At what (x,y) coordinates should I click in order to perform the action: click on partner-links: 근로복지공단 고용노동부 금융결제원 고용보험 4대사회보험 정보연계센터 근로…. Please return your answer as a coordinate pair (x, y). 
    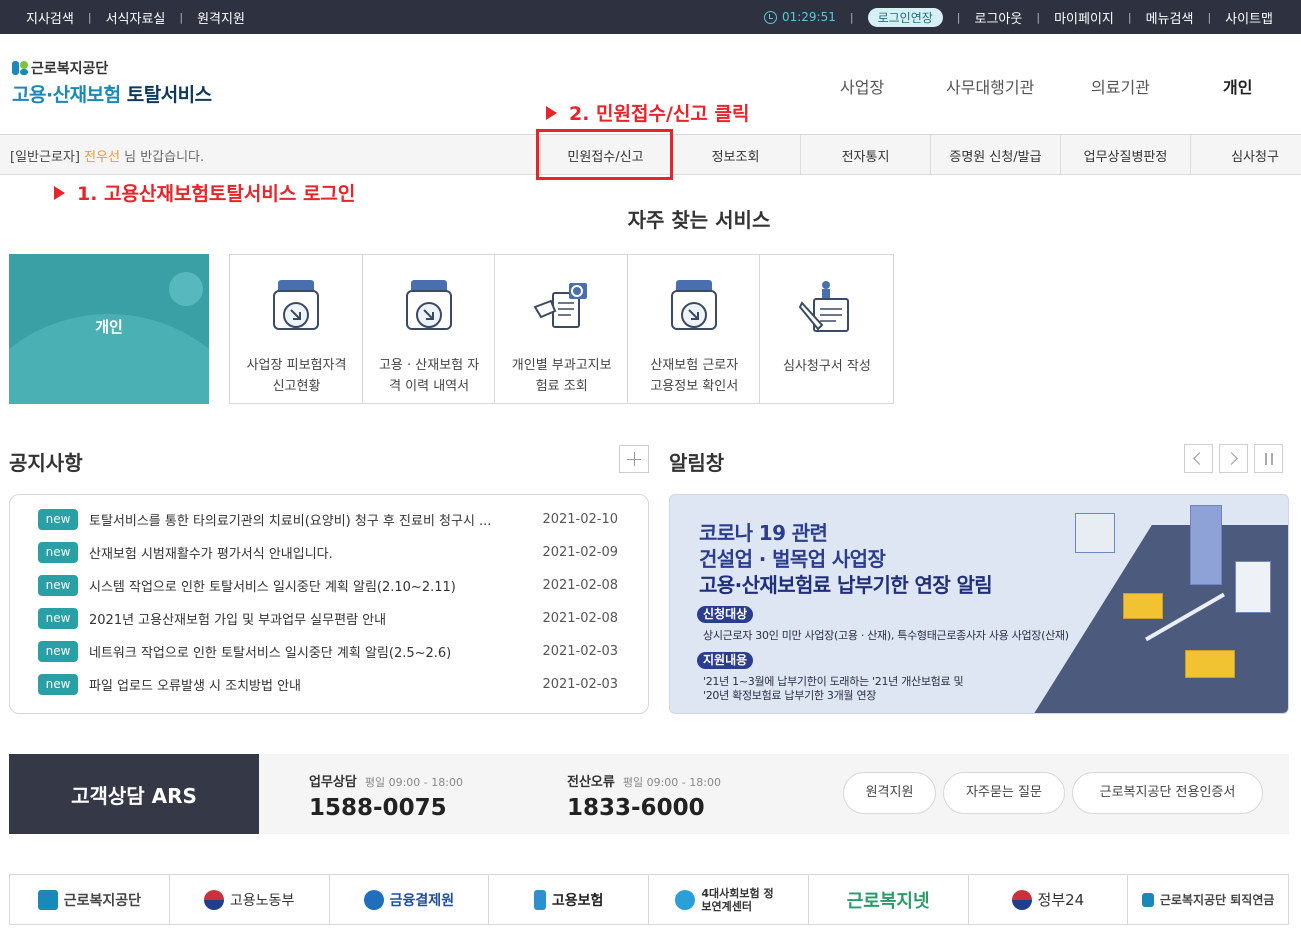
    Looking at the image, I should click on (649, 899).